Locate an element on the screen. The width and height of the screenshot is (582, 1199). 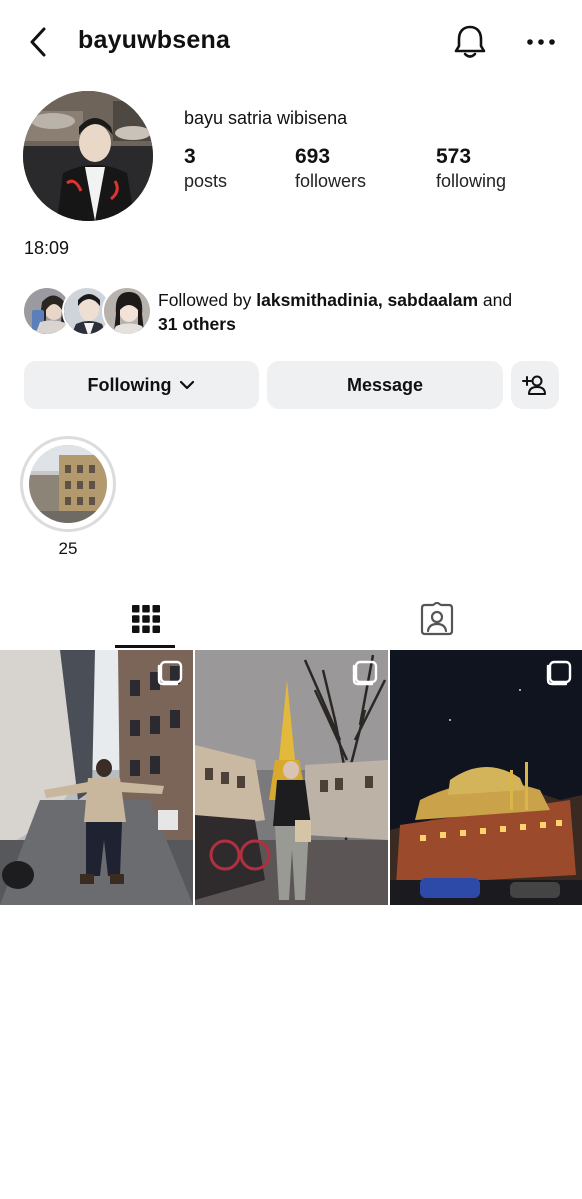
mutual-followers-avatars is located at coordinates (87, 312).